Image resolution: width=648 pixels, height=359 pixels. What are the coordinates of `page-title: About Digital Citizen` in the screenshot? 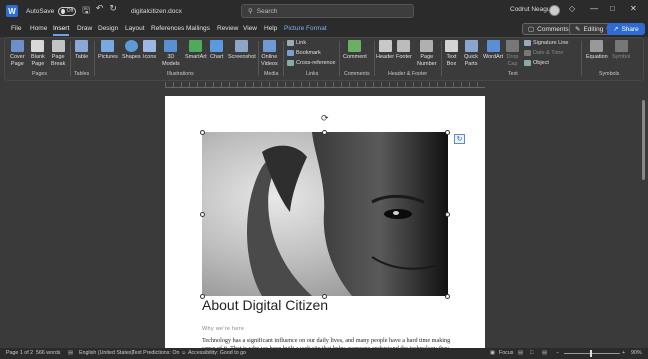 It's located at (265, 305).